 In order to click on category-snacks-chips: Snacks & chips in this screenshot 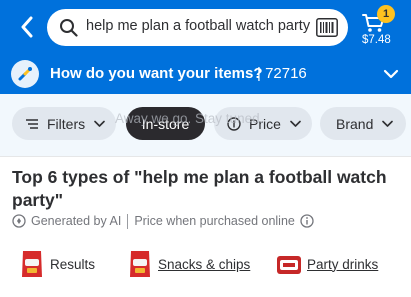, I will do `click(188, 264)`.